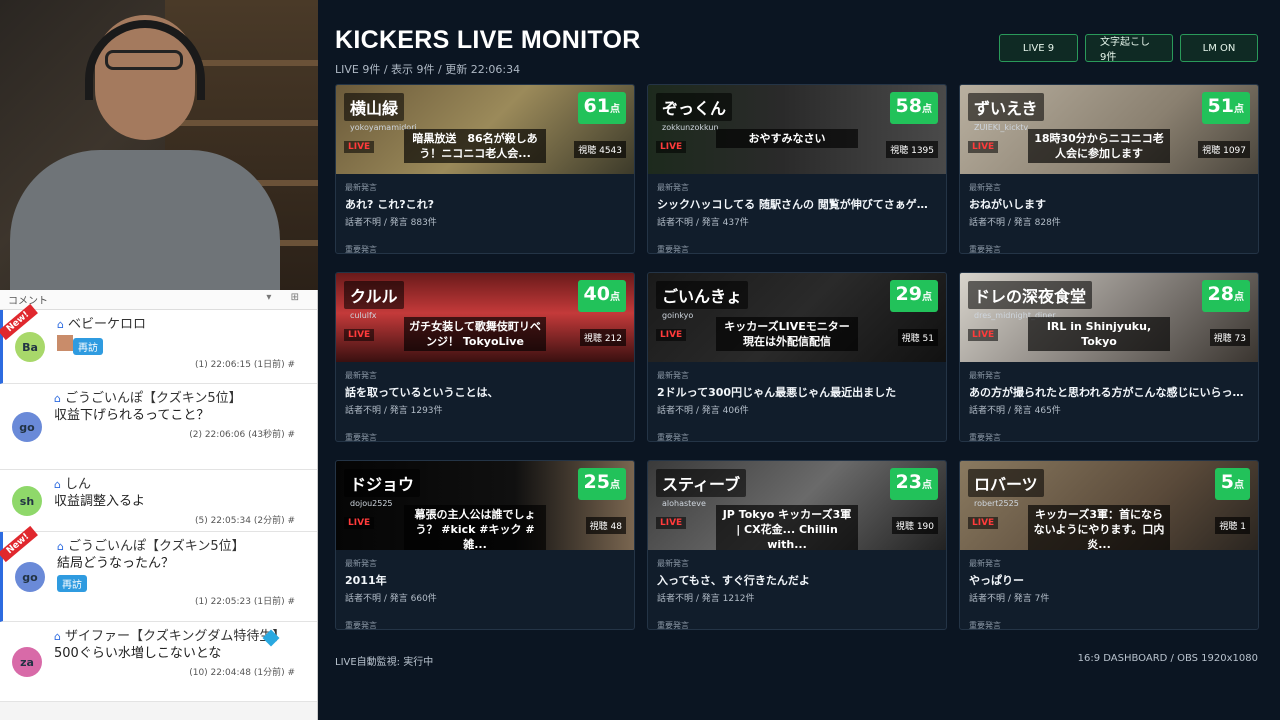  I want to click on chat-meta: (2) 22:06:06 (43秒前) #, so click(242, 435).